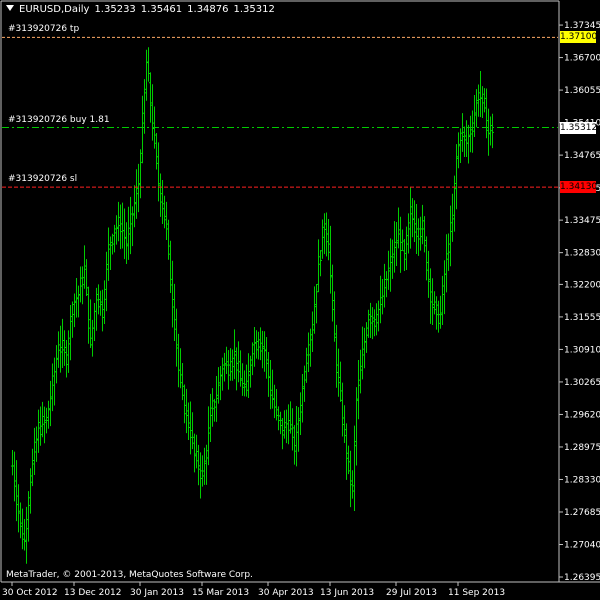  What do you see at coordinates (93, 593) in the screenshot?
I see `x-tick-label: 13 Dec 2012` at bounding box center [93, 593].